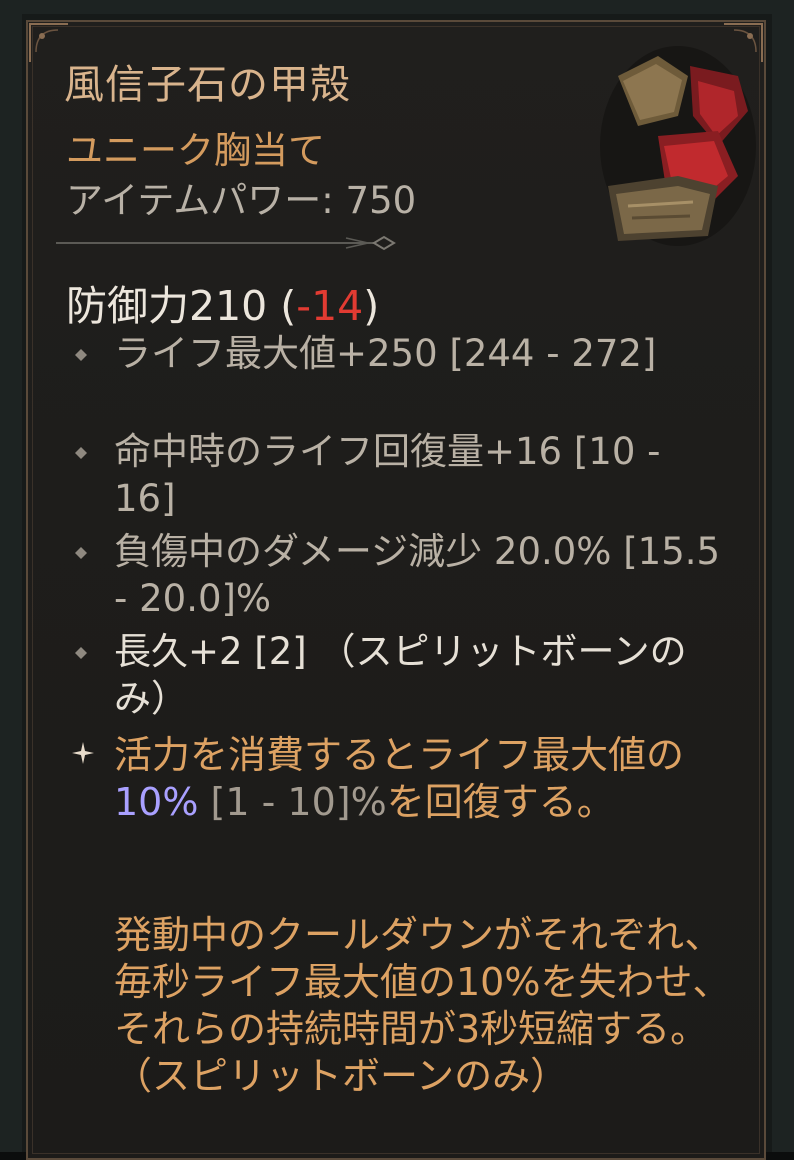 This screenshot has height=1160, width=794. What do you see at coordinates (399, 755) in the screenshot?
I see `unique-prefix: 活力を消費するとライフ最大値の` at bounding box center [399, 755].